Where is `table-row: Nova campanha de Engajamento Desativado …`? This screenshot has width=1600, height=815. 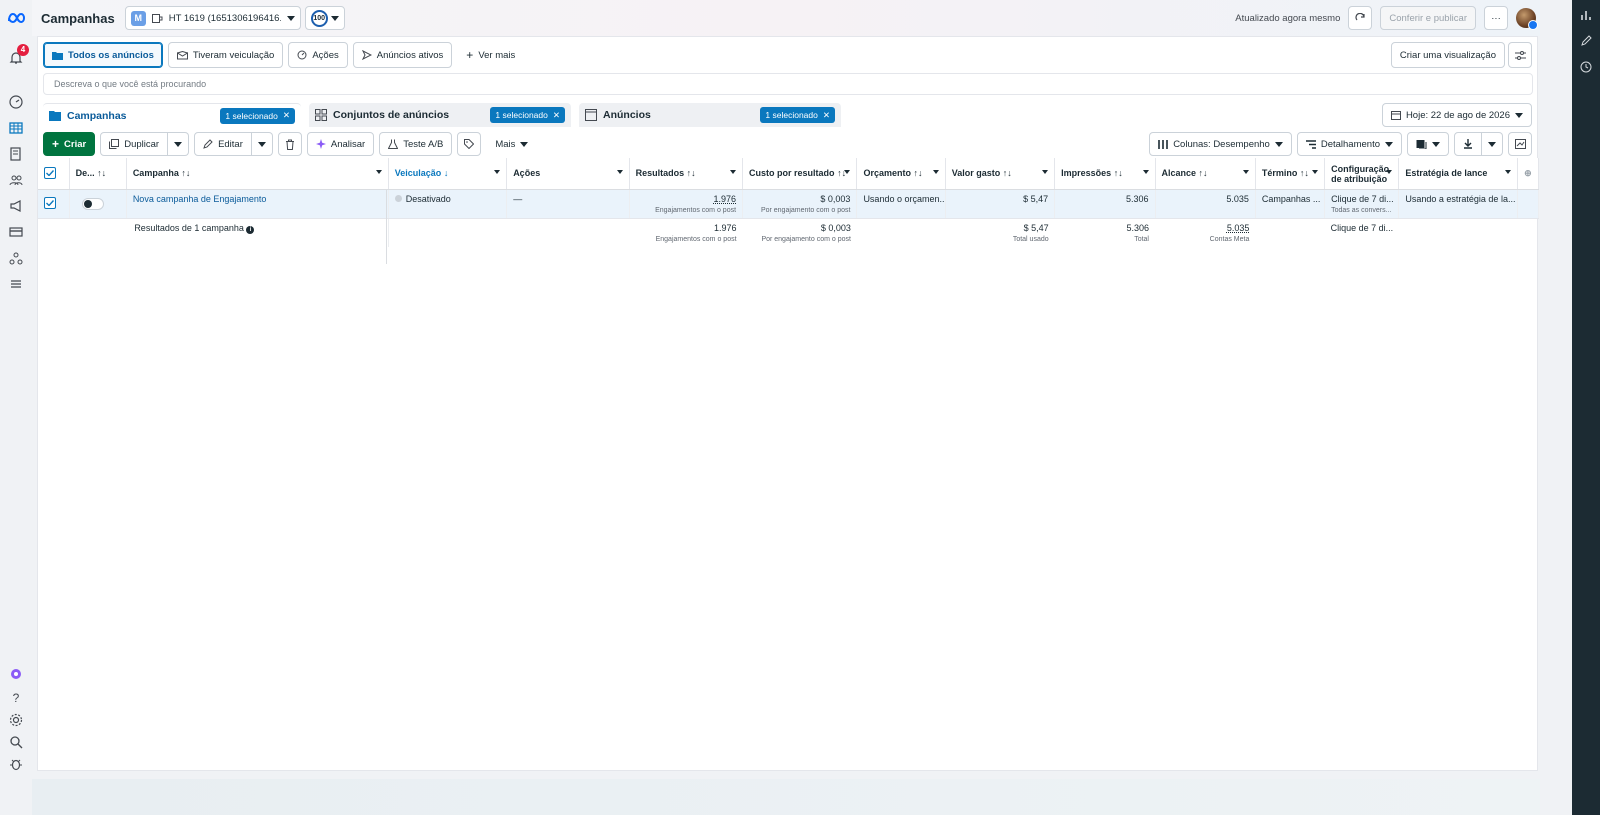 table-row: Nova campanha de Engajamento Desativado … is located at coordinates (789, 204).